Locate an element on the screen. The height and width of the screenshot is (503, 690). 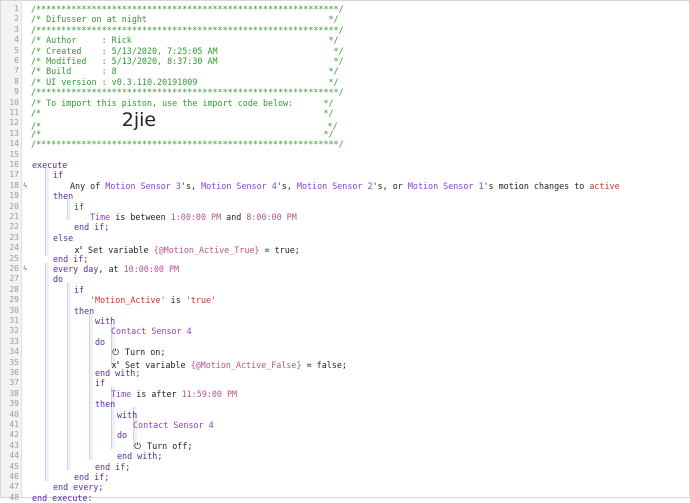
line-number: 33 is located at coordinates (14, 341).